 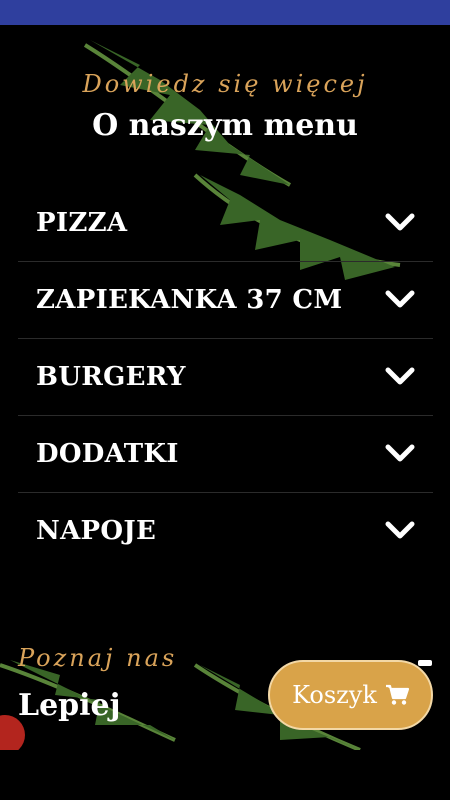 I want to click on menu-item-dodatki: DODATKI, so click(x=225, y=454).